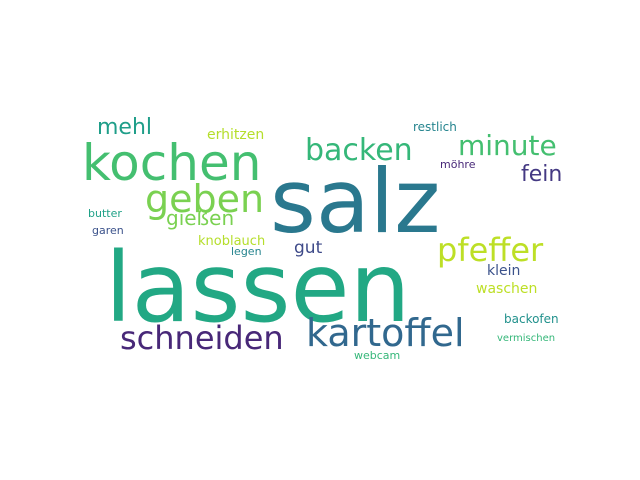 This screenshot has height=480, width=640. I want to click on word-giessen: gießen, so click(200, 218).